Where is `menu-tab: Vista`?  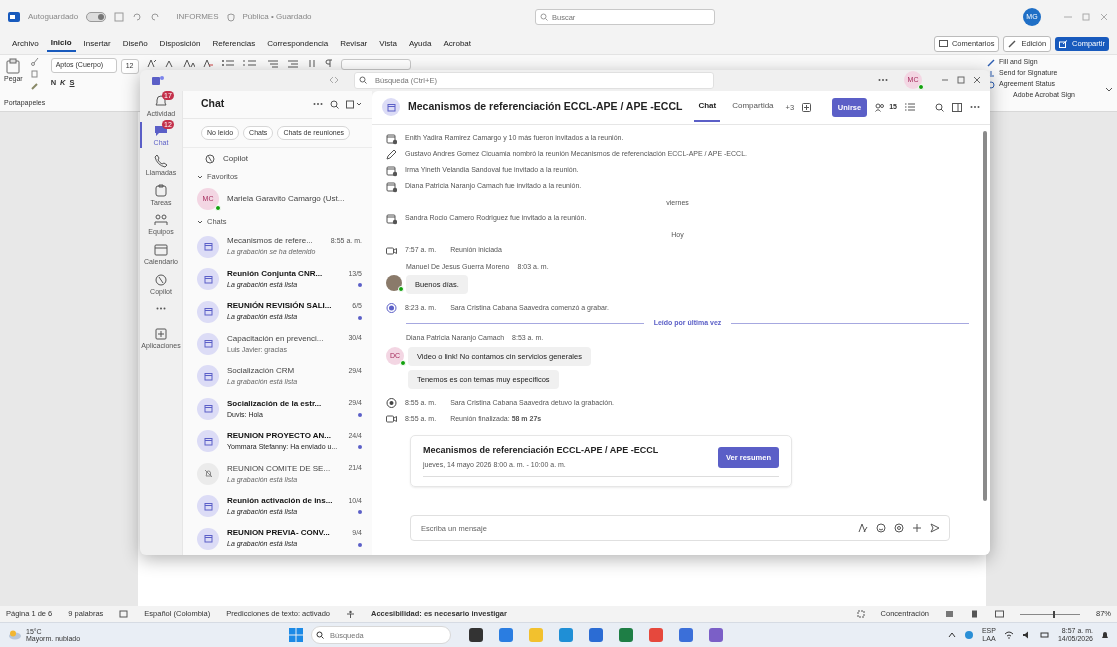
menu-tab: Vista is located at coordinates (388, 44).